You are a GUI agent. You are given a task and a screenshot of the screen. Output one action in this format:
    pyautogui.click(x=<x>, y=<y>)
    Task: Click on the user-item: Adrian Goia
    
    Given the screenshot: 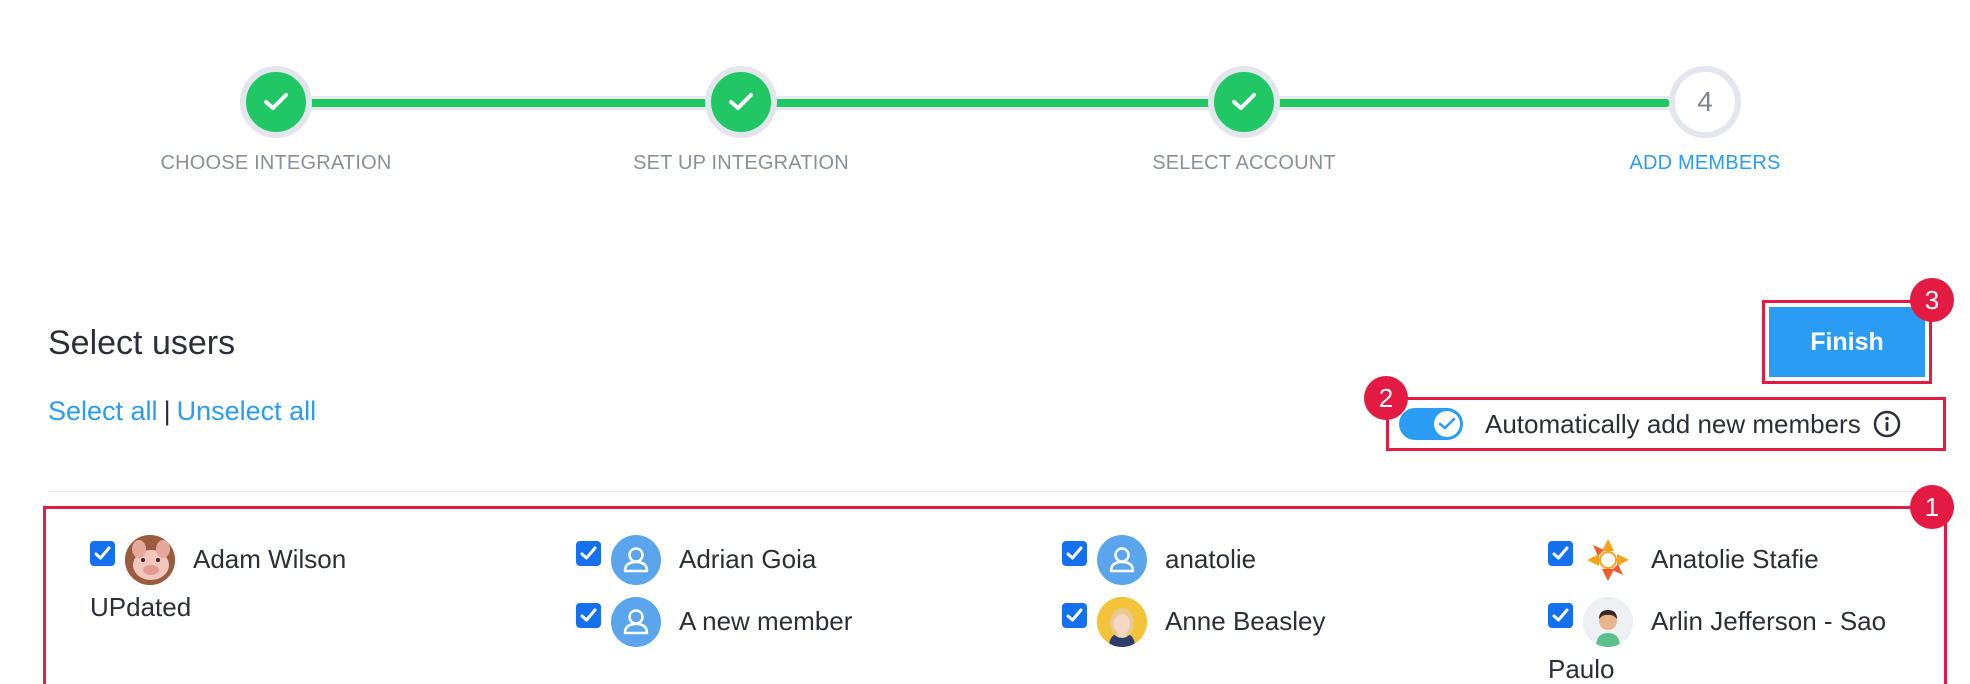 What is the action you would take?
    pyautogui.click(x=766, y=560)
    